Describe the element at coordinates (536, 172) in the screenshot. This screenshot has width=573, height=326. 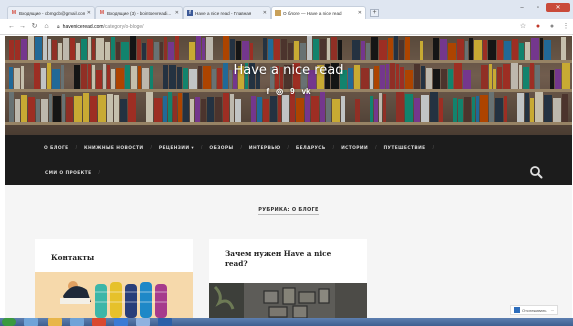
I see `search-icon` at that location.